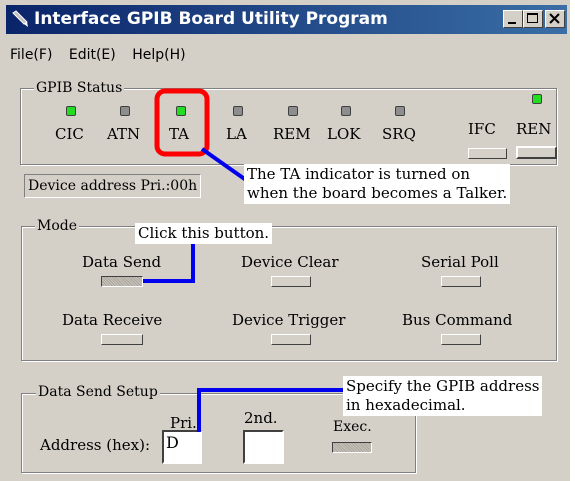 This screenshot has height=481, width=575. I want to click on address-callout: Specify the GPIB address in hexadecimal., so click(443, 396).